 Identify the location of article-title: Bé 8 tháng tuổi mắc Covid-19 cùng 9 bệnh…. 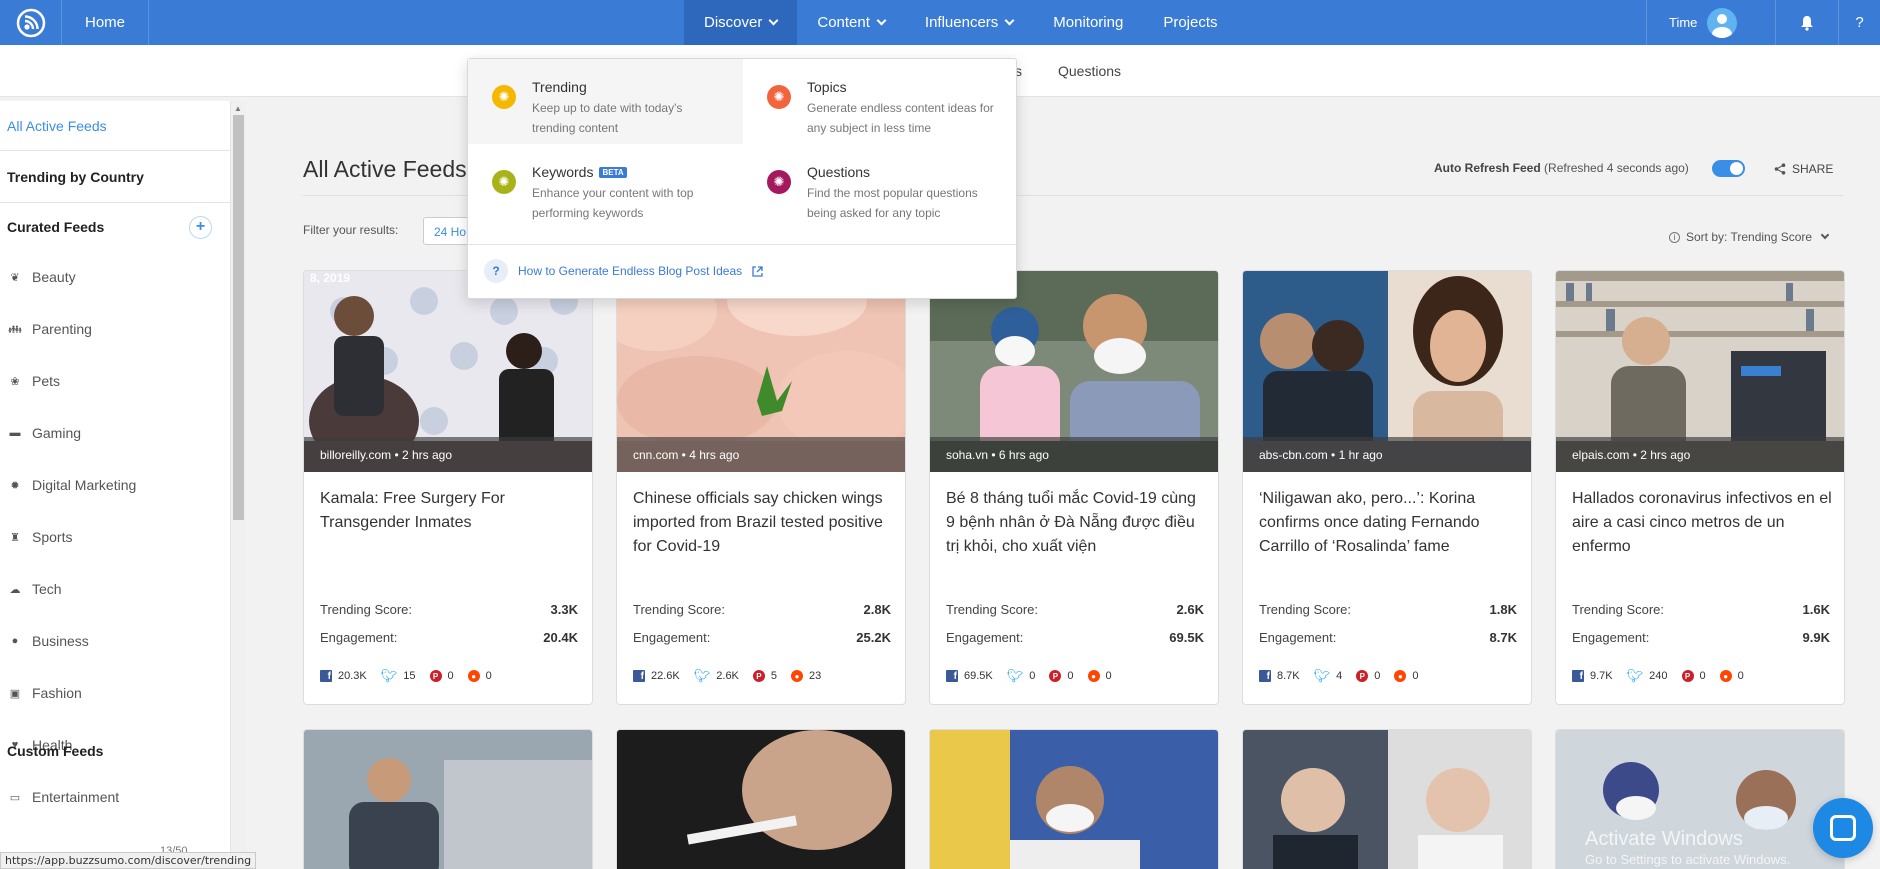
(1077, 523).